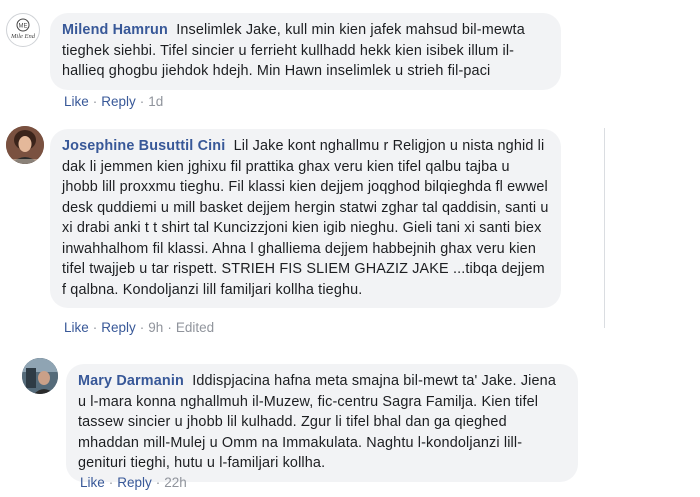 Image resolution: width=700 pixels, height=497 pixels. I want to click on svg-text: ME, so click(23, 27).